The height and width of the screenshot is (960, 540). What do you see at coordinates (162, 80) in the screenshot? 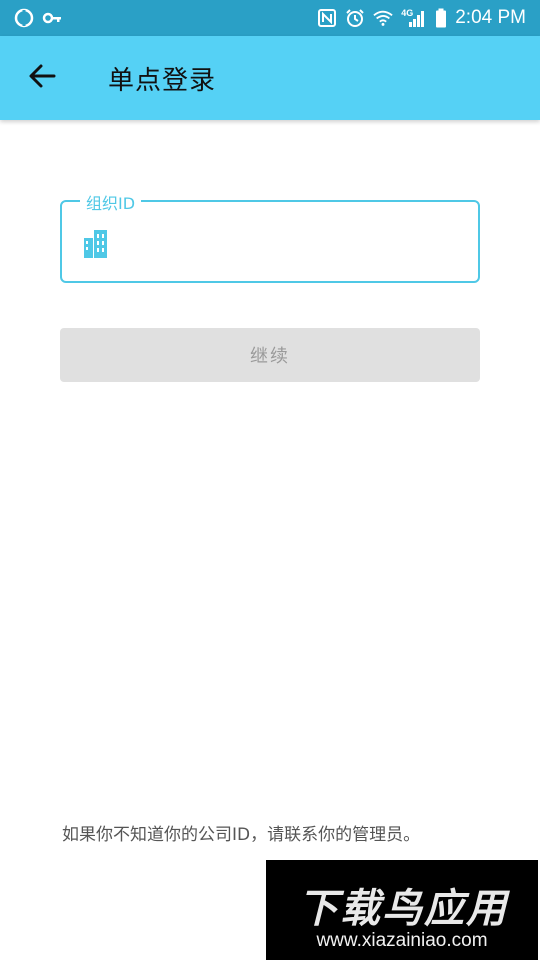
I see `page-title: 单点登录` at bounding box center [162, 80].